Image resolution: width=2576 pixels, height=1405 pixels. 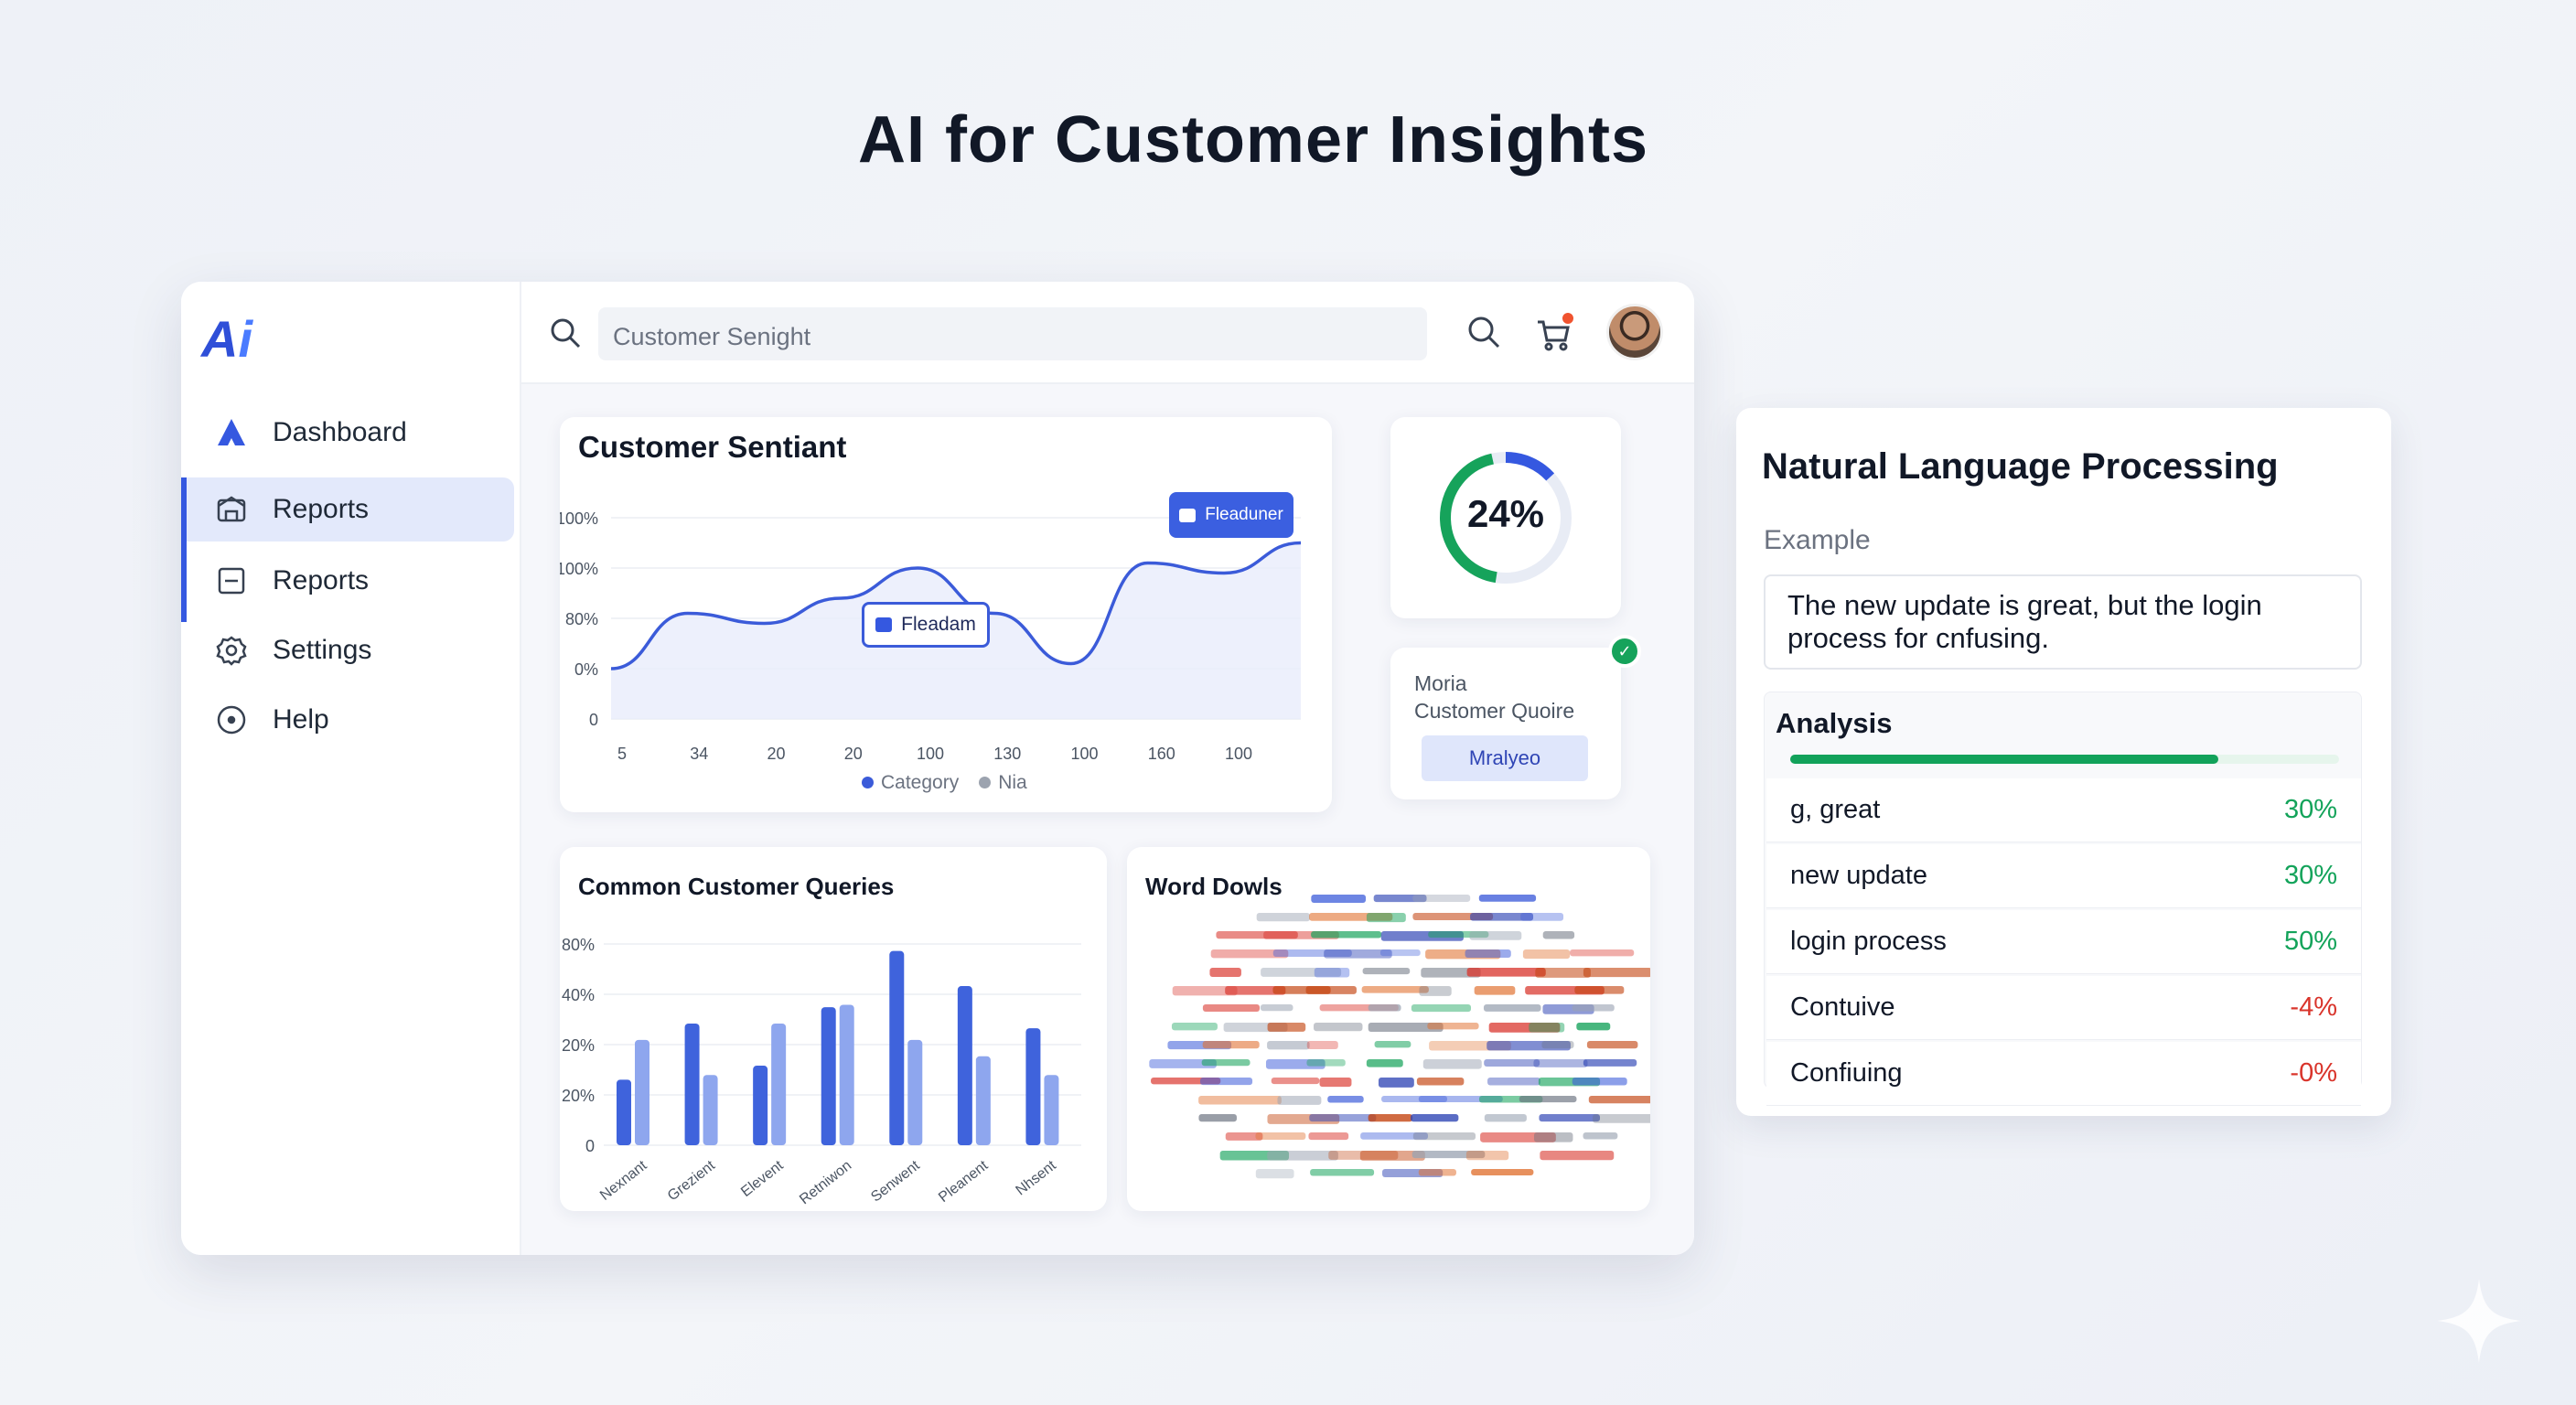 What do you see at coordinates (323, 650) in the screenshot?
I see `sidebar-item-label: Settings` at bounding box center [323, 650].